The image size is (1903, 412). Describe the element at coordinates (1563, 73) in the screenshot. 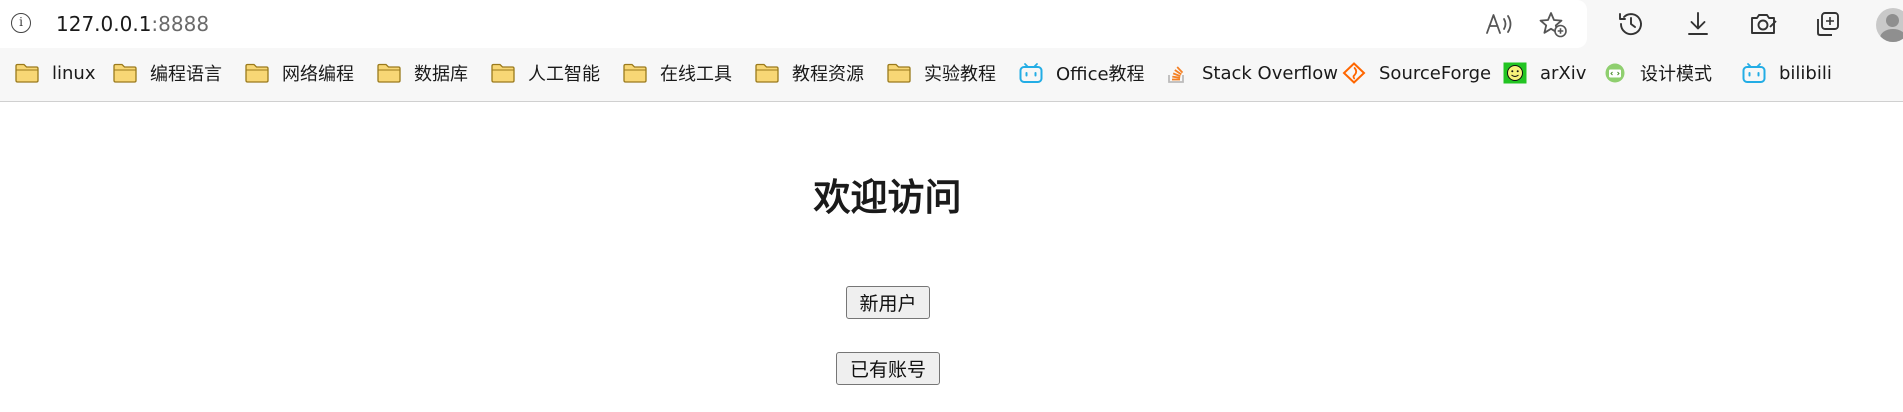

I see `bookmark-label: arXiv` at that location.